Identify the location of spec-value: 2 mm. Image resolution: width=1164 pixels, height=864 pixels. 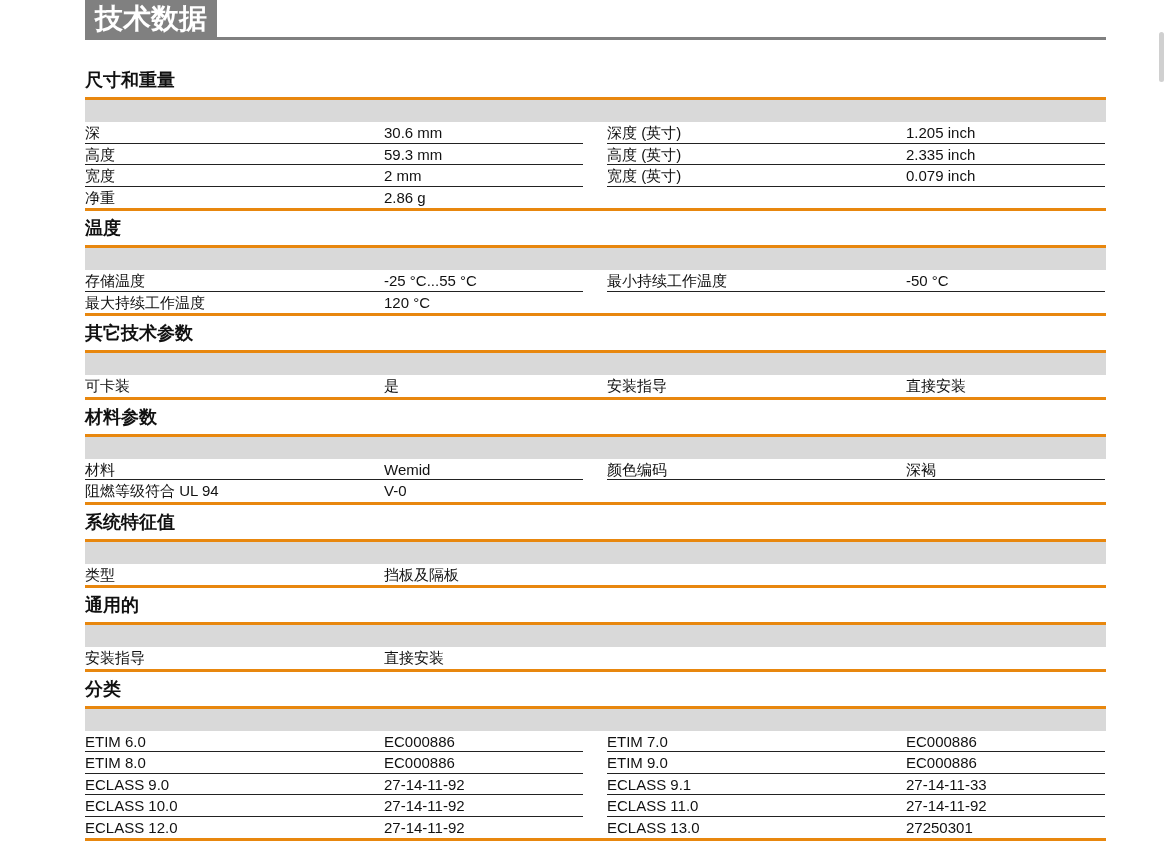
(403, 176).